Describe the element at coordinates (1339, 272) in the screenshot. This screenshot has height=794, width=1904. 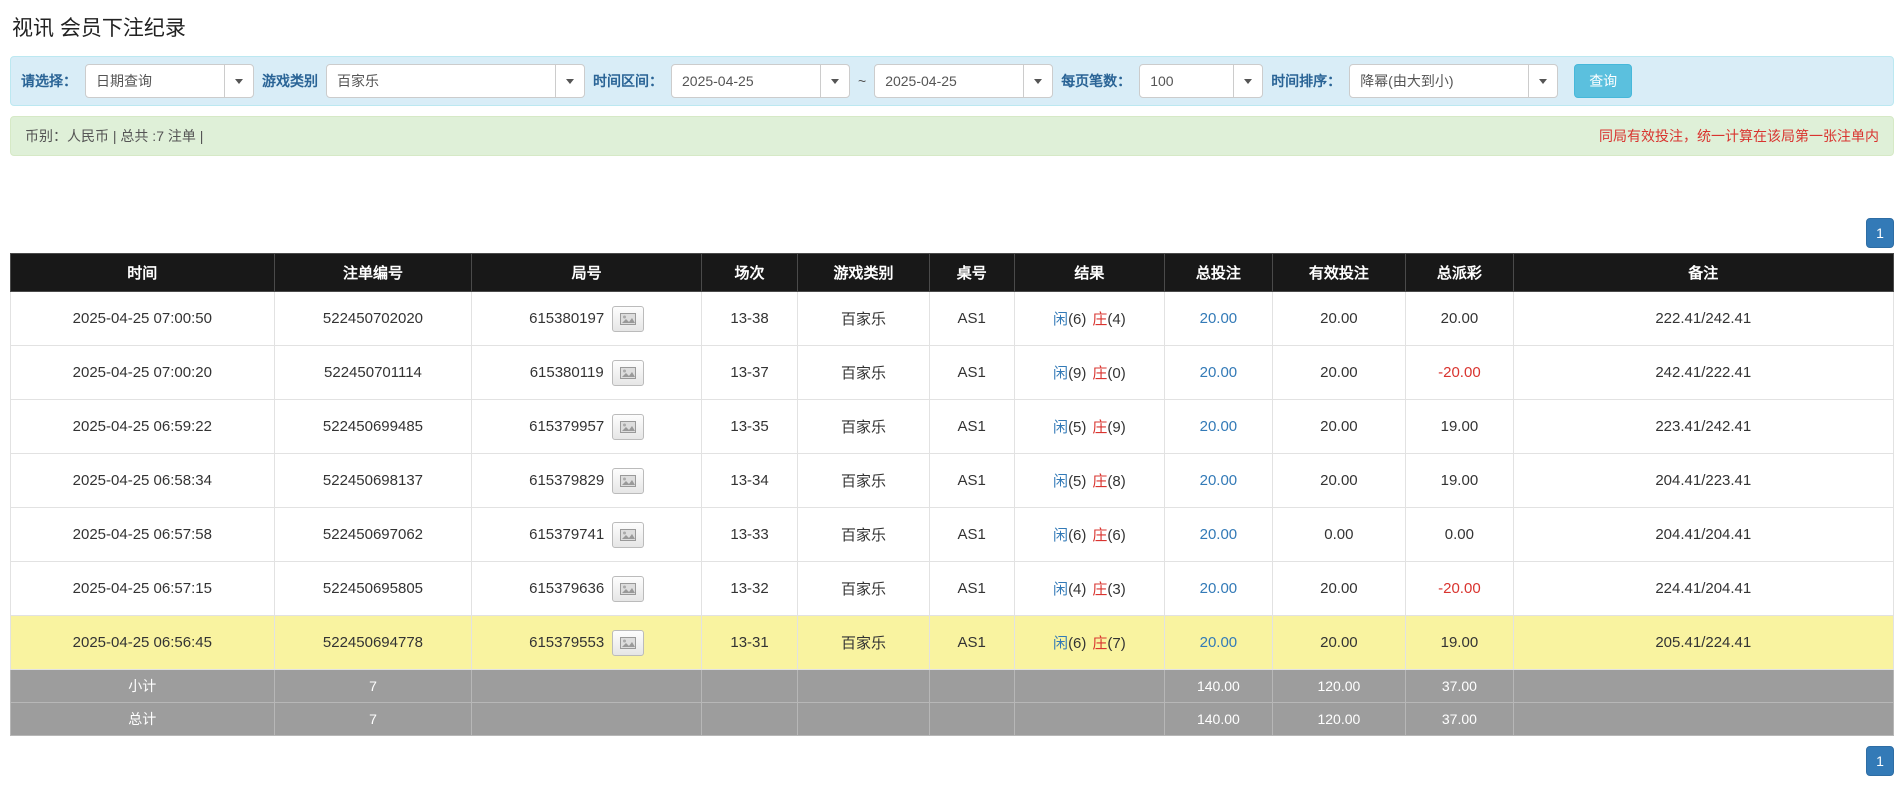
I see `col-header-valid-bet: 有效投注` at that location.